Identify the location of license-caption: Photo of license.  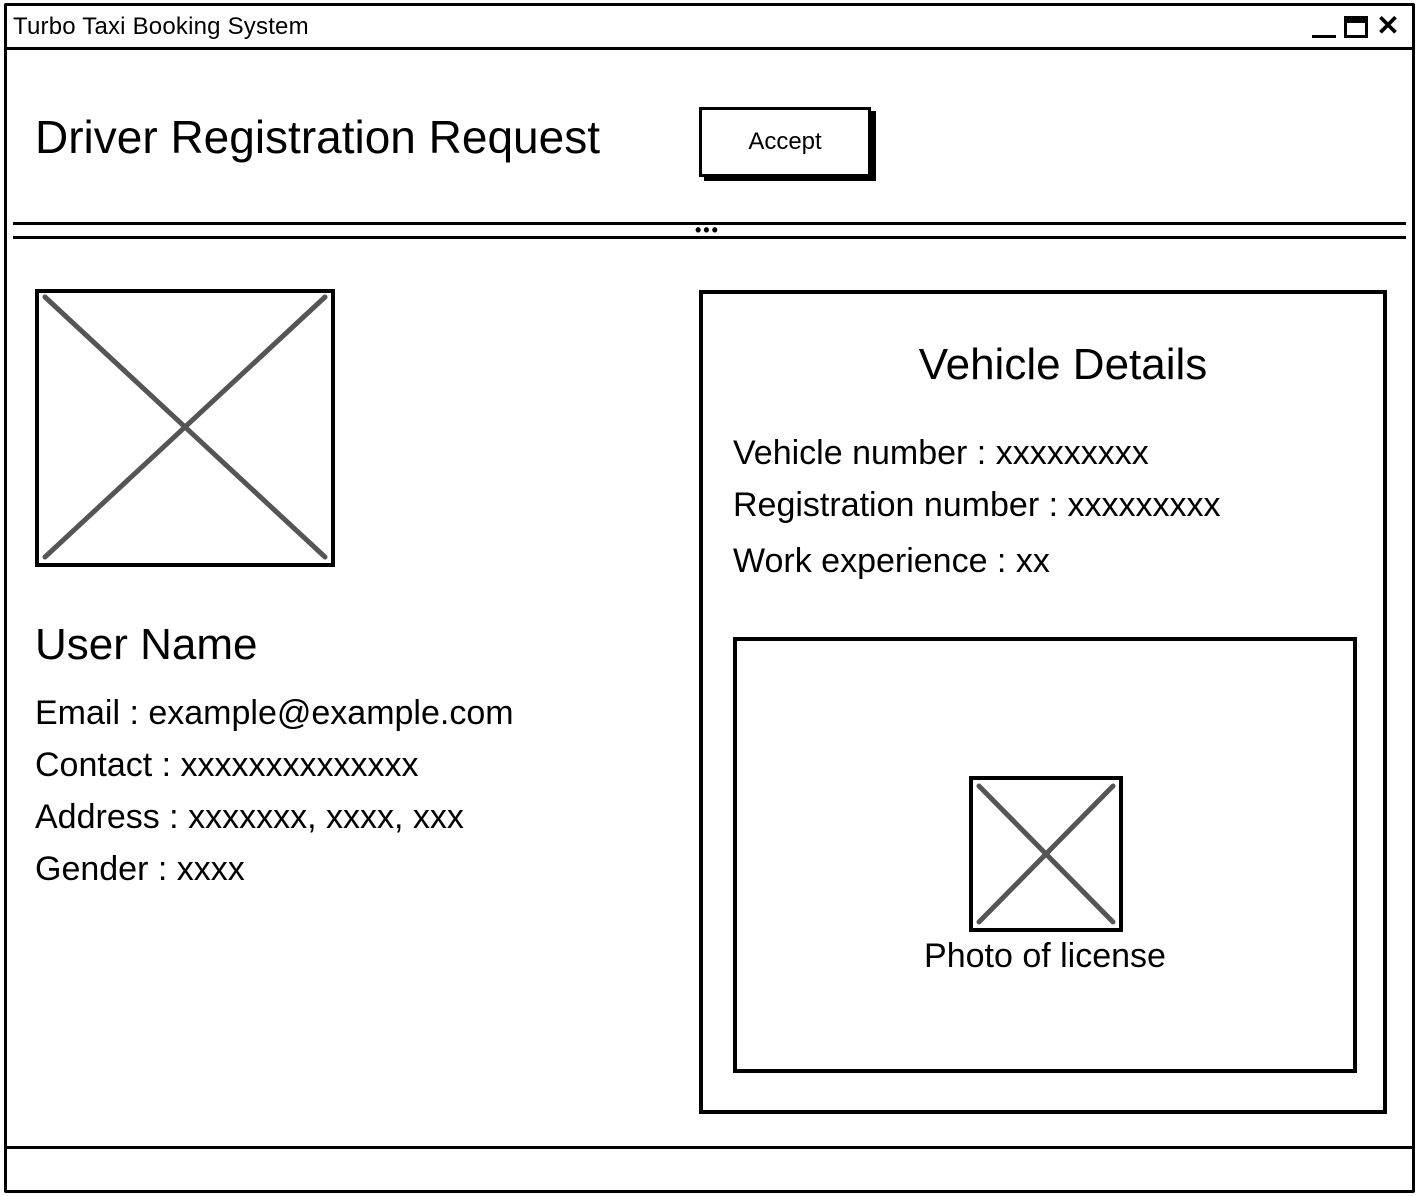
(1045, 956).